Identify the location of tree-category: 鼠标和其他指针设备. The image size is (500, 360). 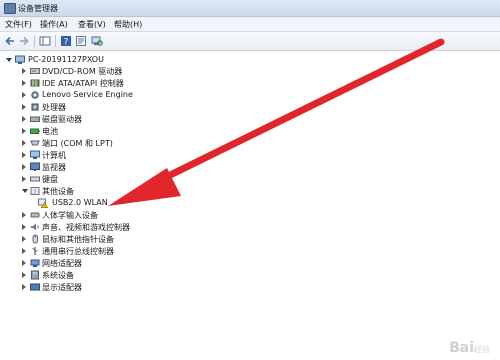
(122, 239).